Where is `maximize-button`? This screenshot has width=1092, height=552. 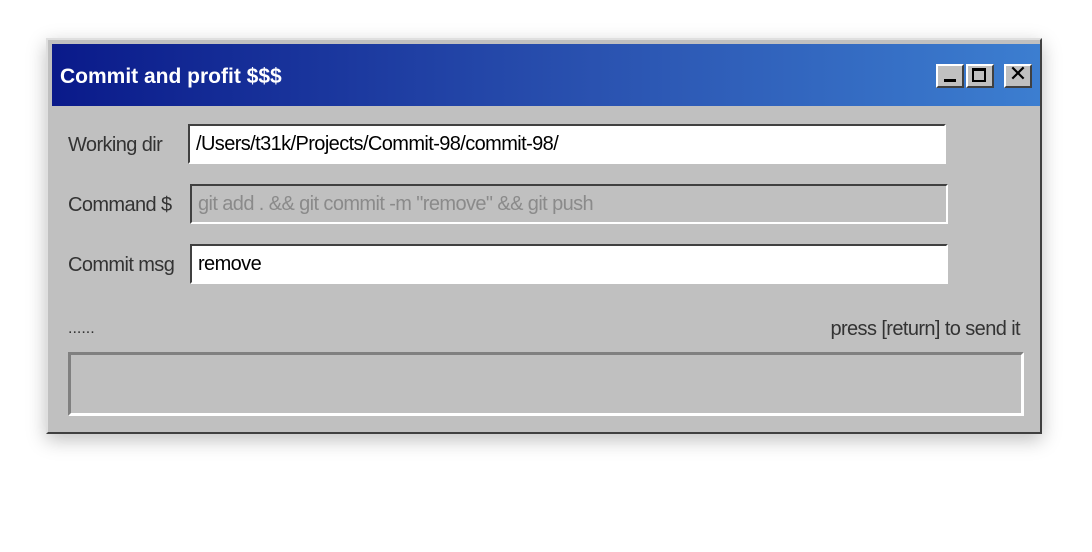
maximize-button is located at coordinates (980, 76).